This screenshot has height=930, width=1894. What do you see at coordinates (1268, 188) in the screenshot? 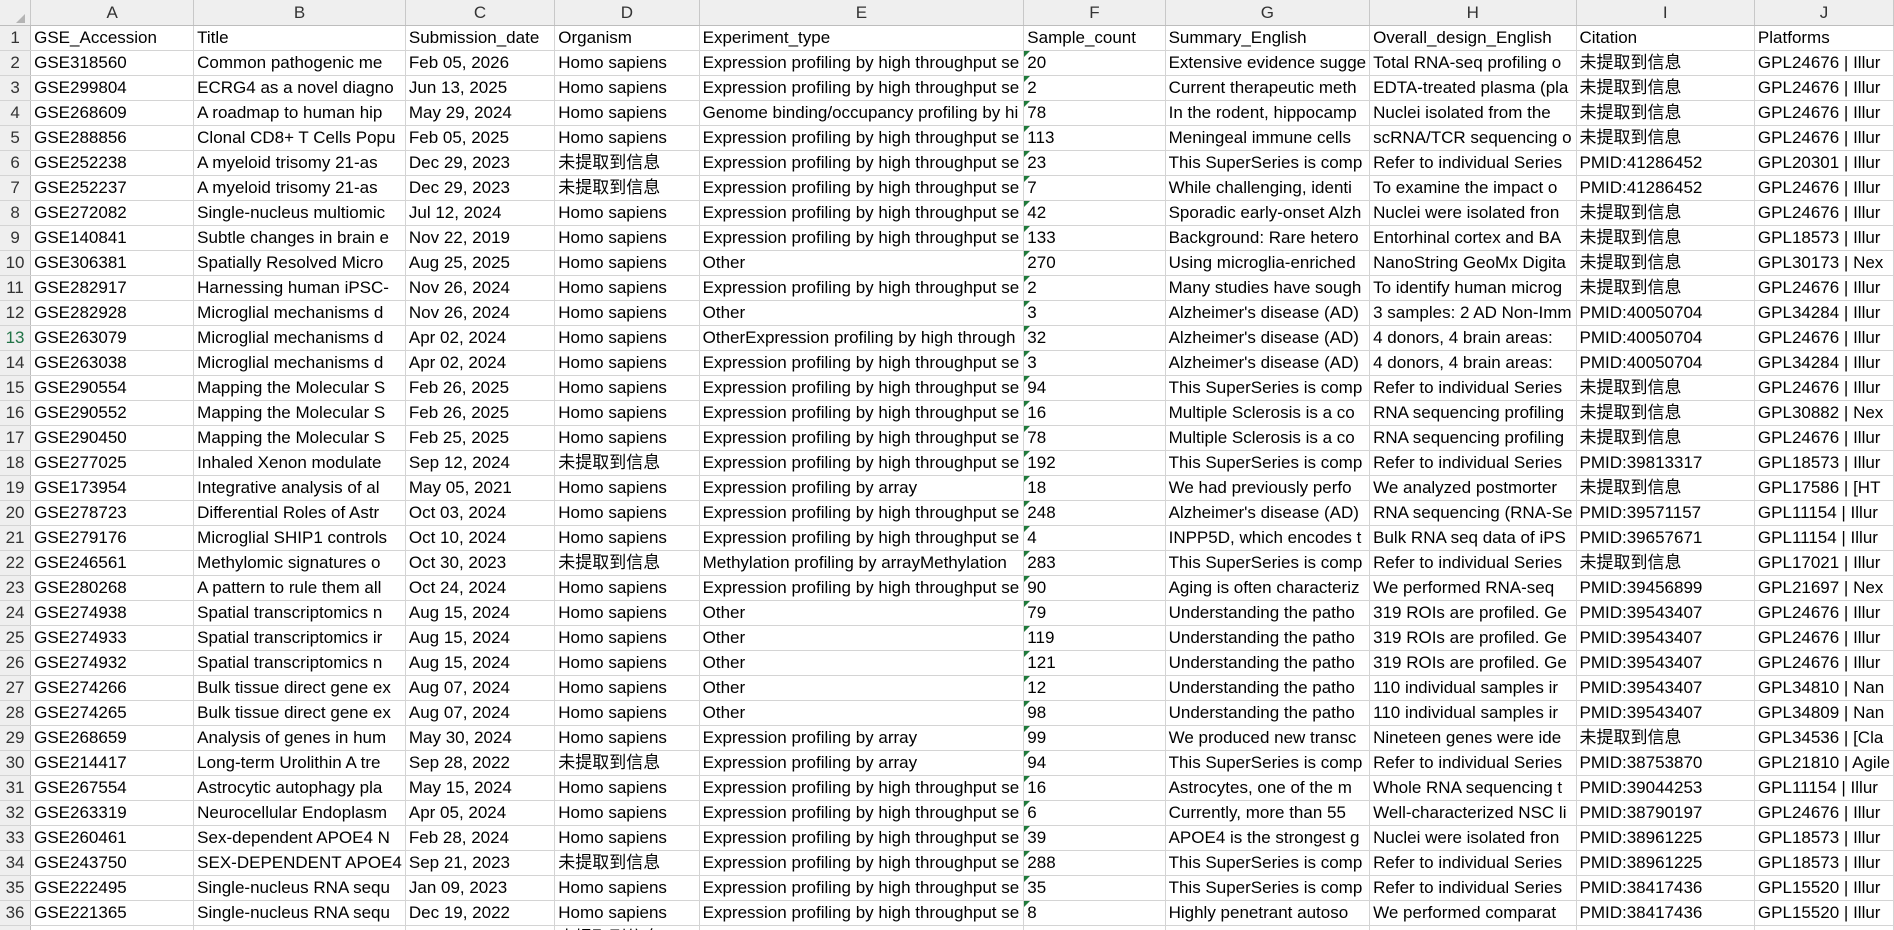
I see `cell: While challenging, identi` at bounding box center [1268, 188].